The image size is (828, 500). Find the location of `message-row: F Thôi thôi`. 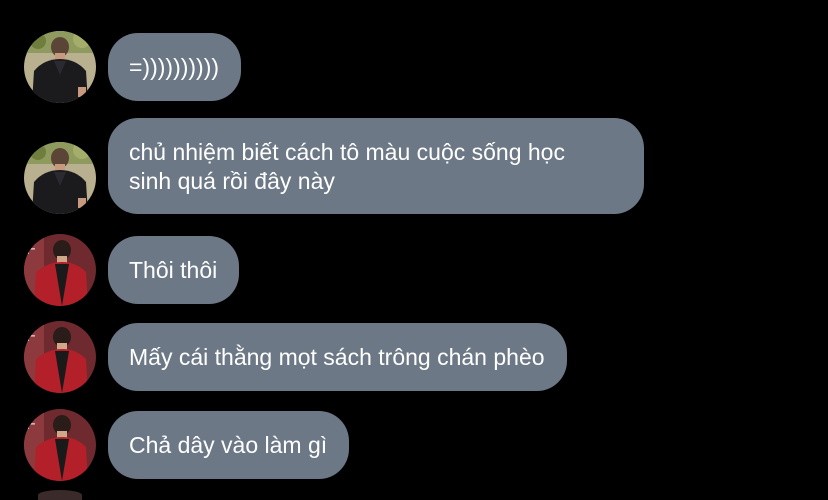

message-row: F Thôi thôi is located at coordinates (132, 270).